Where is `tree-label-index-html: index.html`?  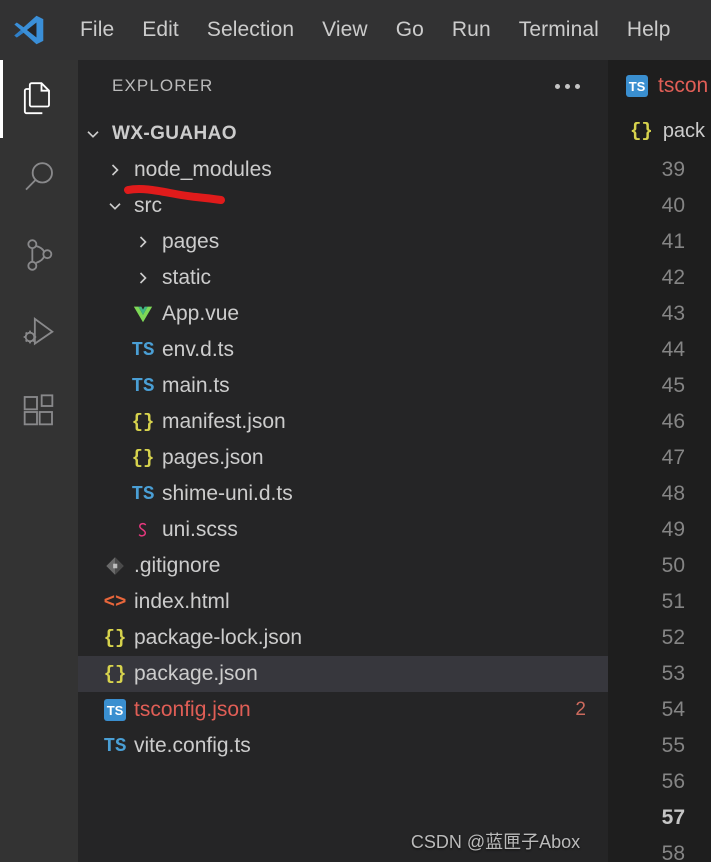
tree-label-index-html: index.html is located at coordinates (182, 601).